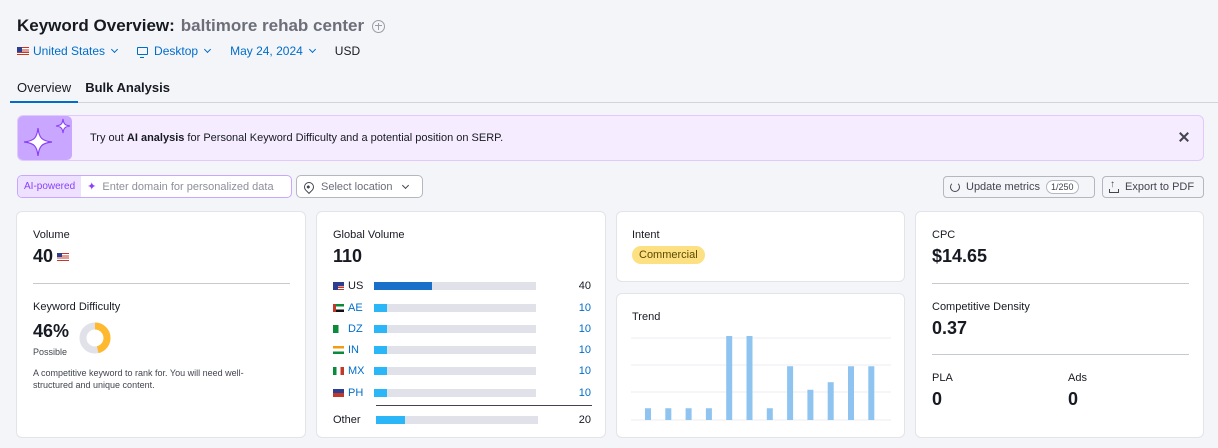 The height and width of the screenshot is (448, 1218). Describe the element at coordinates (272, 25) in the screenshot. I see `keyword-title: baltimore rehab center` at that location.